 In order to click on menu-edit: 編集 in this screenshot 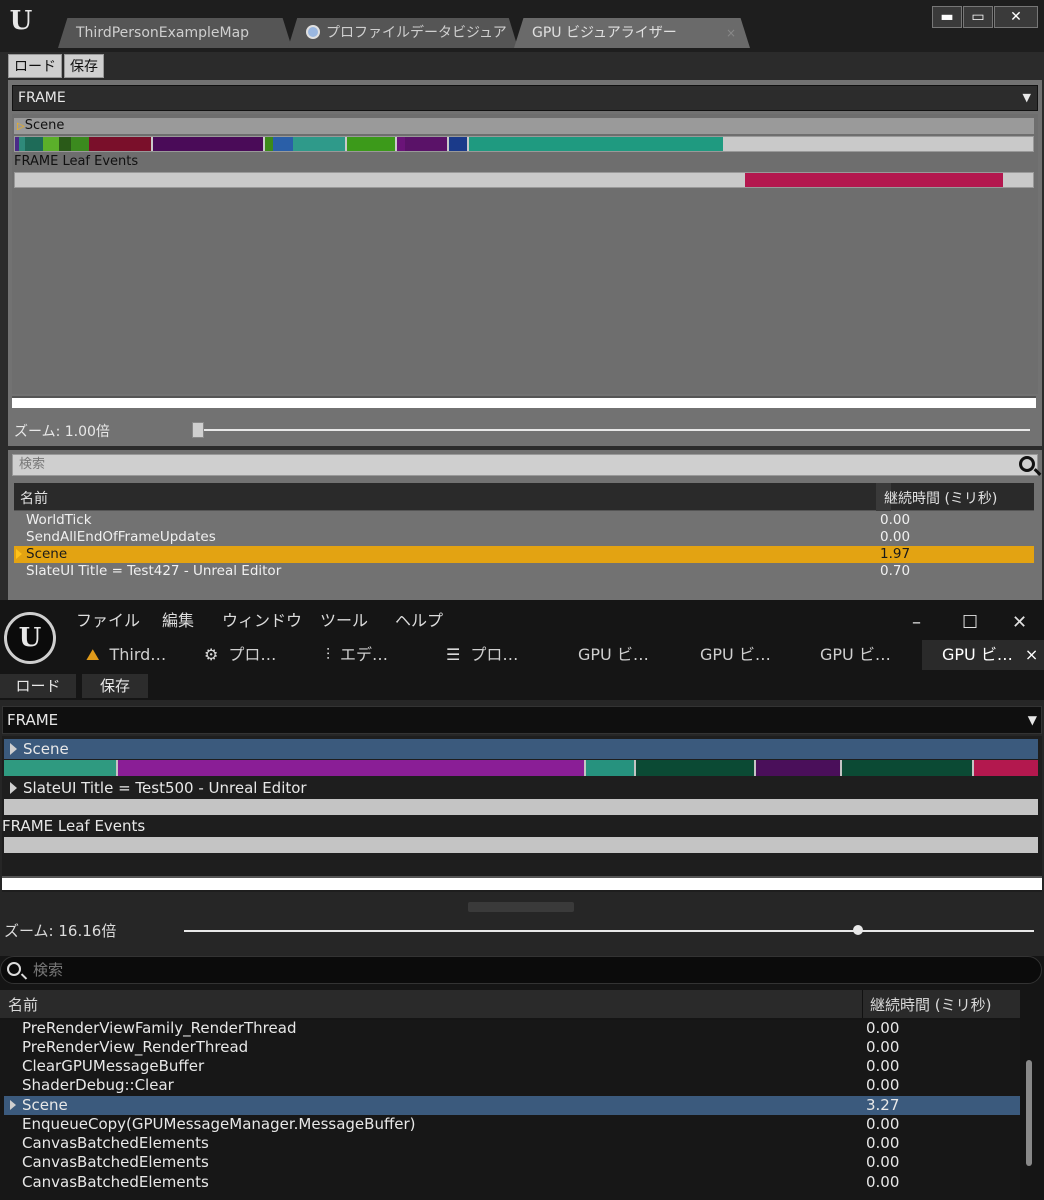, I will do `click(178, 619)`.